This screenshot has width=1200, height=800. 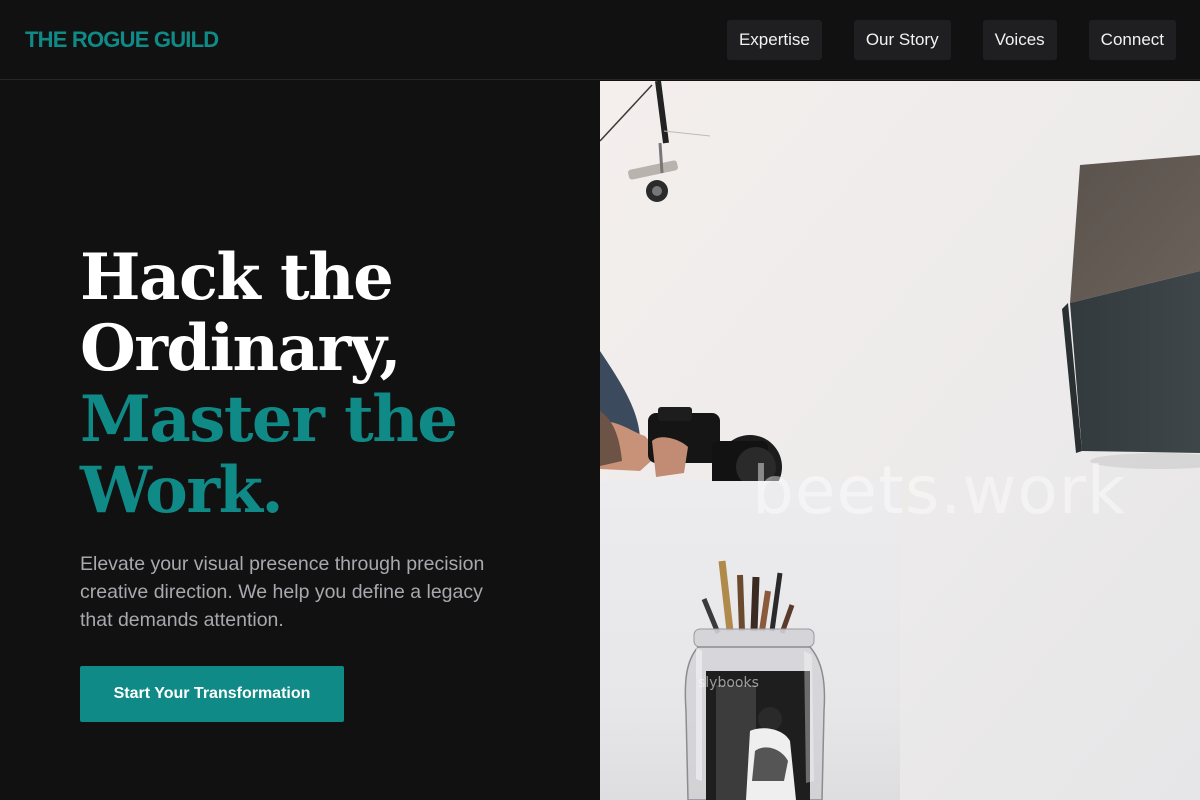 What do you see at coordinates (182, 490) in the screenshot?
I see `headline-line-4: Work.` at bounding box center [182, 490].